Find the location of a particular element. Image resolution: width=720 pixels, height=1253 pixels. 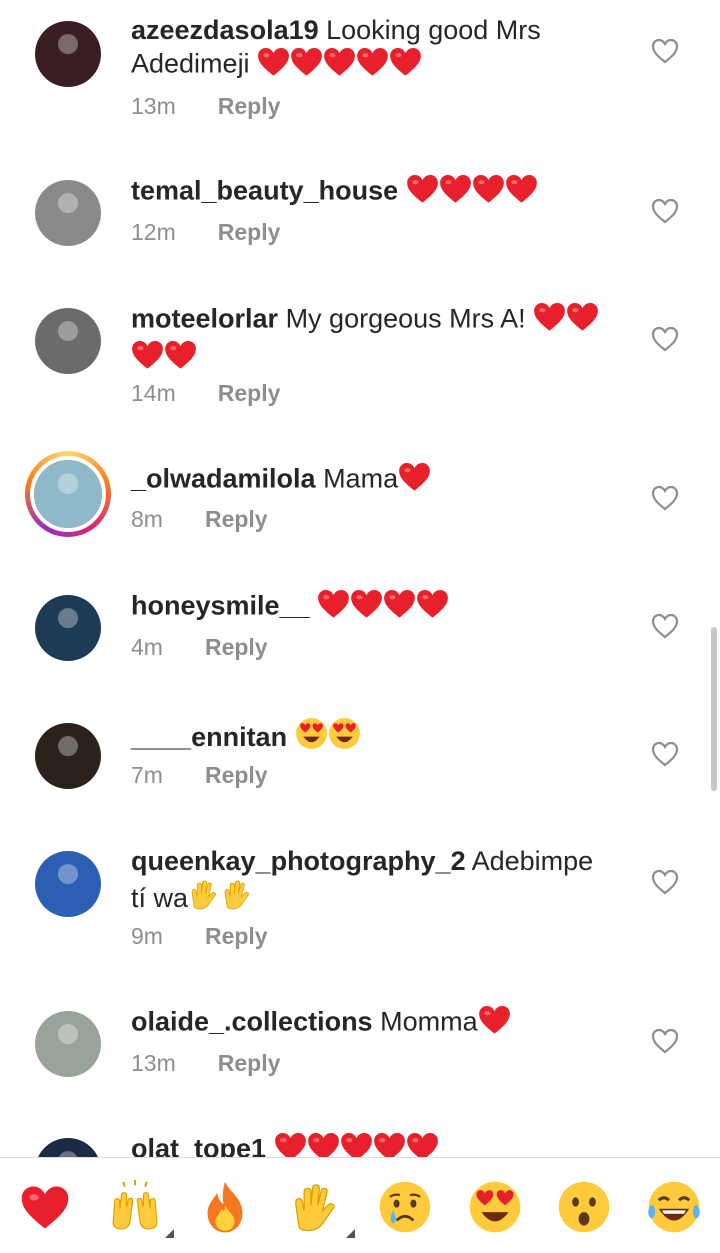

comment-text: olaide_.collections Momma is located at coordinates (371, 1024).